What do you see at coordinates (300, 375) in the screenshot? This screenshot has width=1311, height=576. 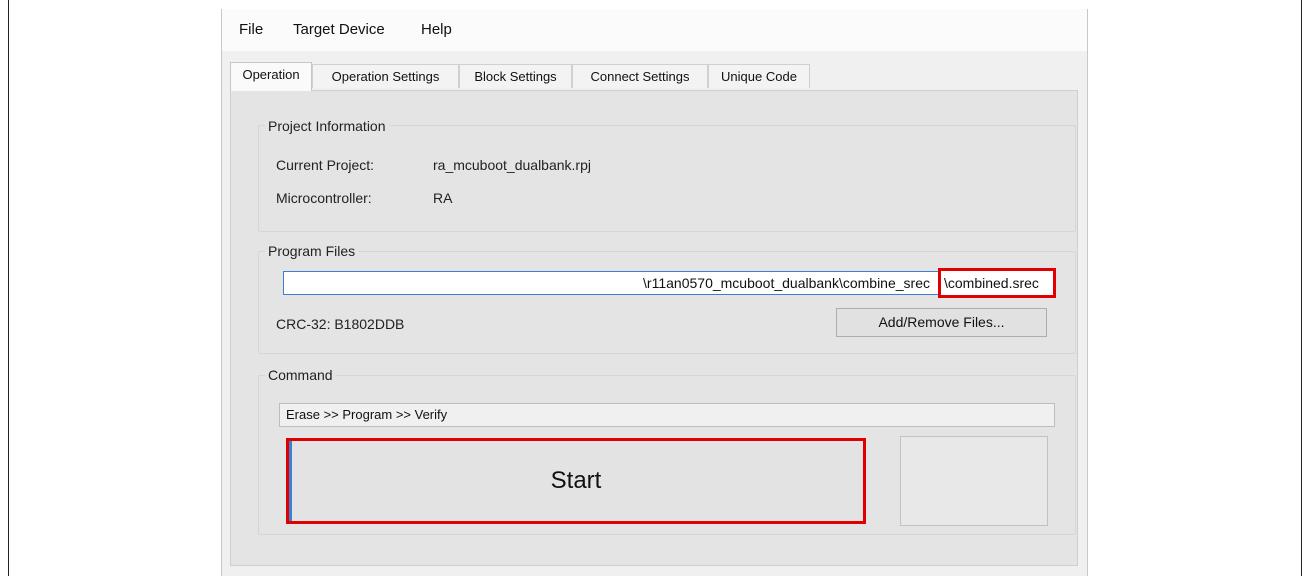 I see `command-title: Command` at bounding box center [300, 375].